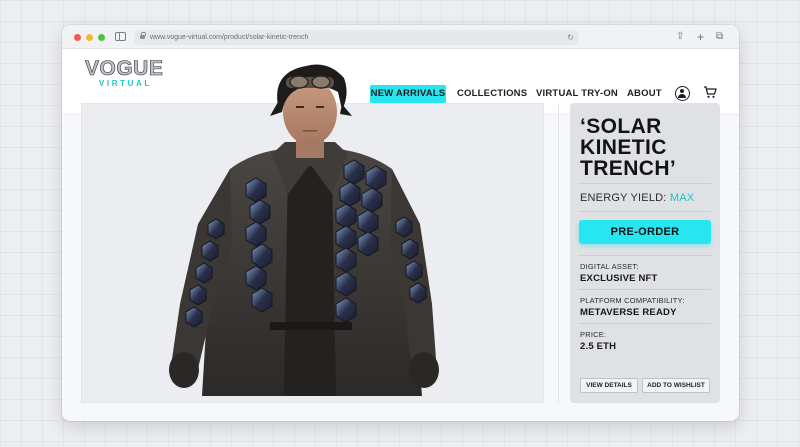 Image resolution: width=800 pixels, height=447 pixels. I want to click on user-icon, so click(682, 93).